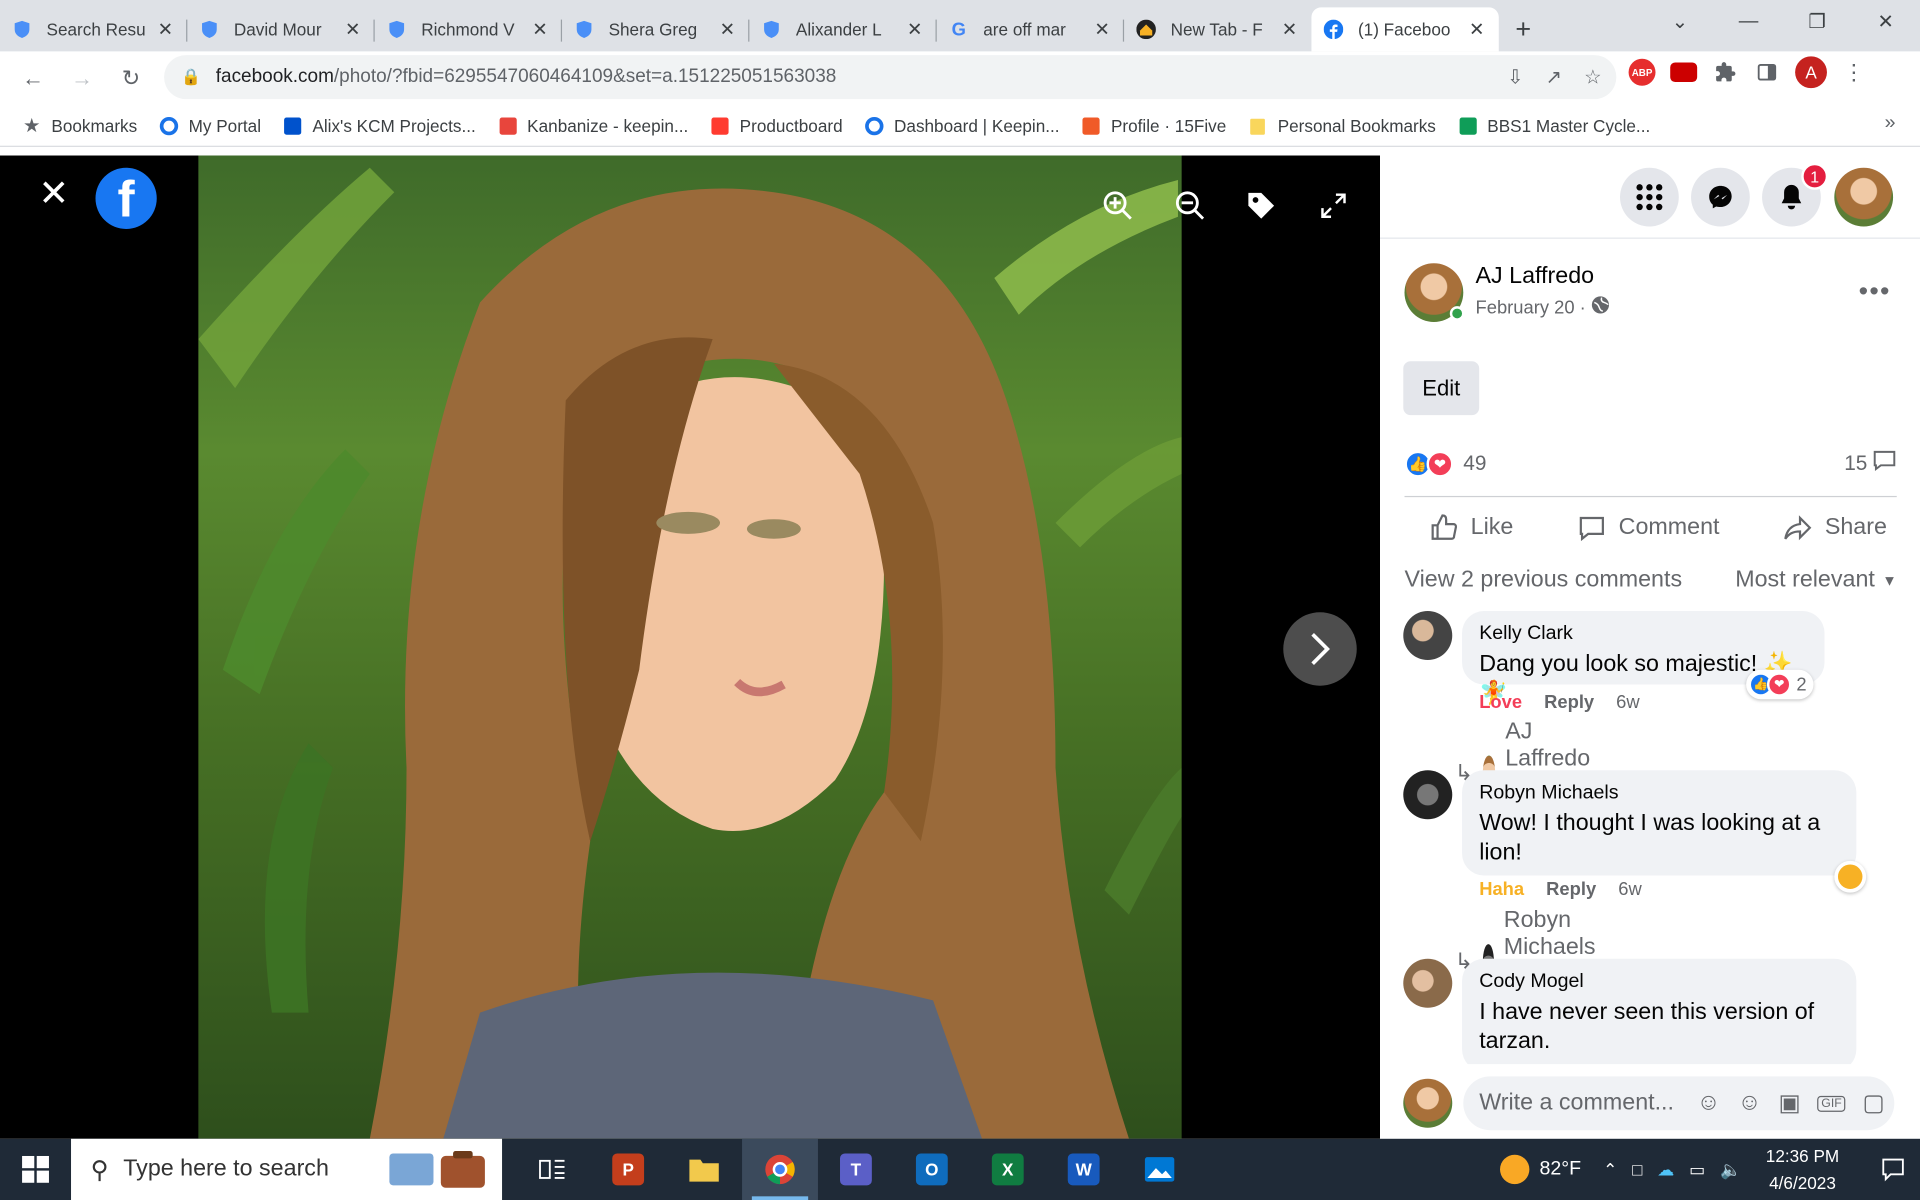  What do you see at coordinates (1679, 1103) in the screenshot?
I see `comment-input: Write a comment... ☺ ☺ ▣ GIF ▢` at bounding box center [1679, 1103].